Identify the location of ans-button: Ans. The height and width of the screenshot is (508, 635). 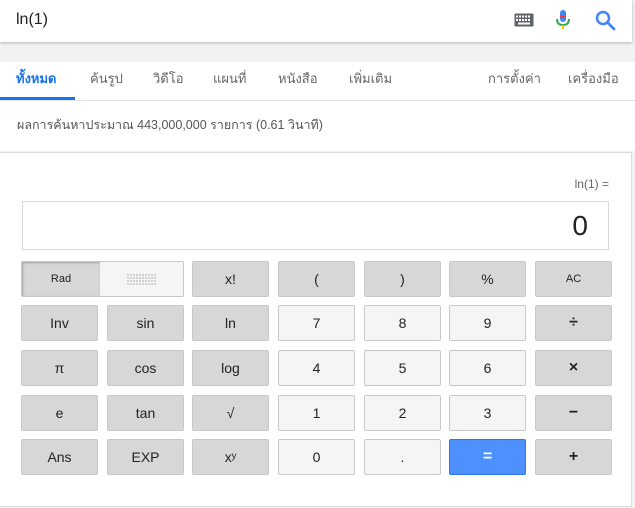
(59, 457).